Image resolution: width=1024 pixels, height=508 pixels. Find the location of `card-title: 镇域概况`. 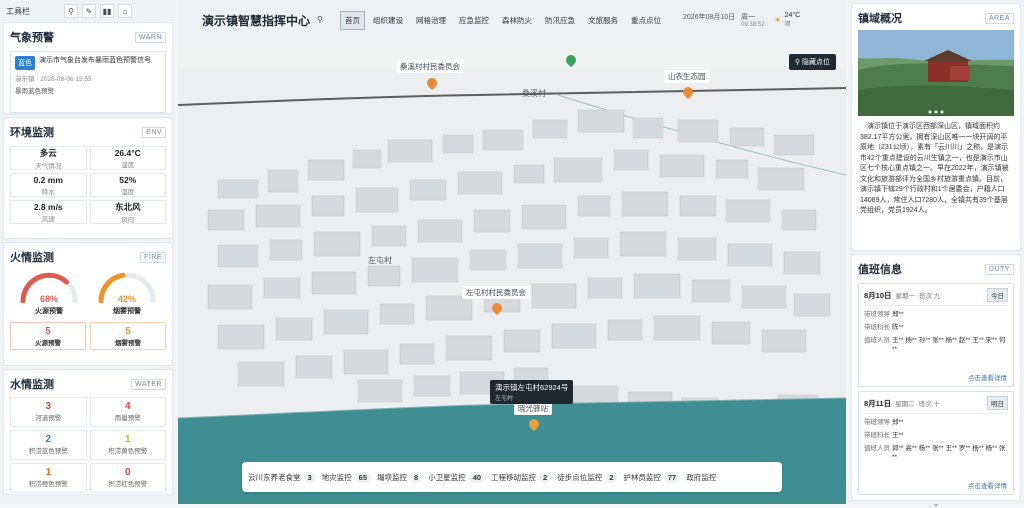

card-title: 镇域概况 is located at coordinates (880, 19).